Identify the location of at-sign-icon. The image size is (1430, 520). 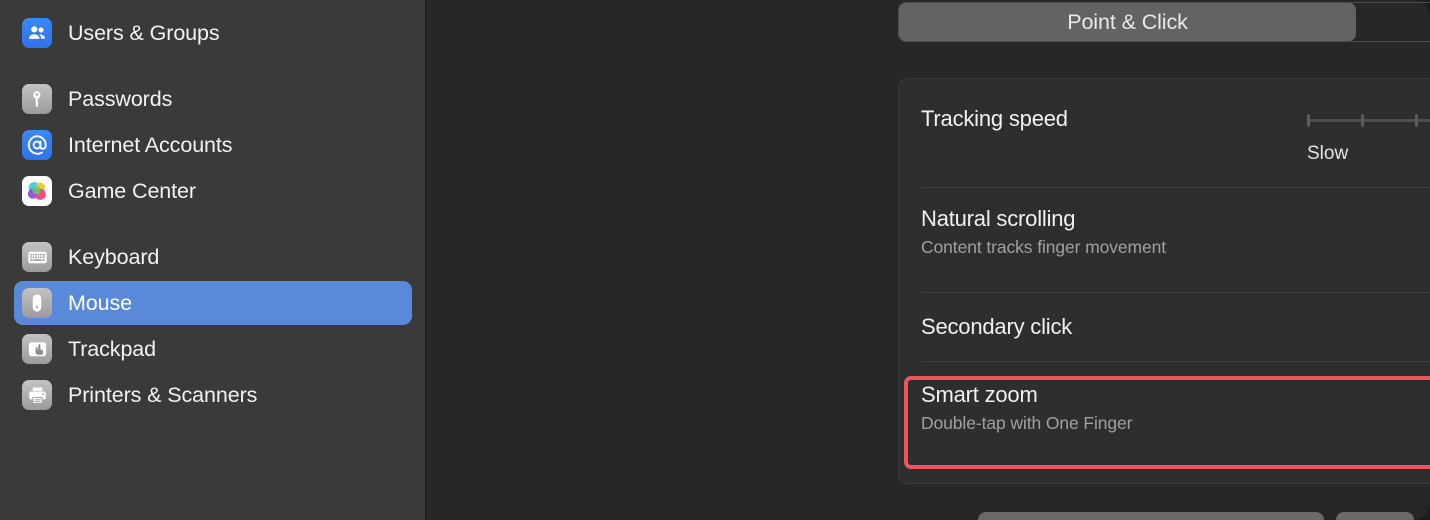
(37, 145).